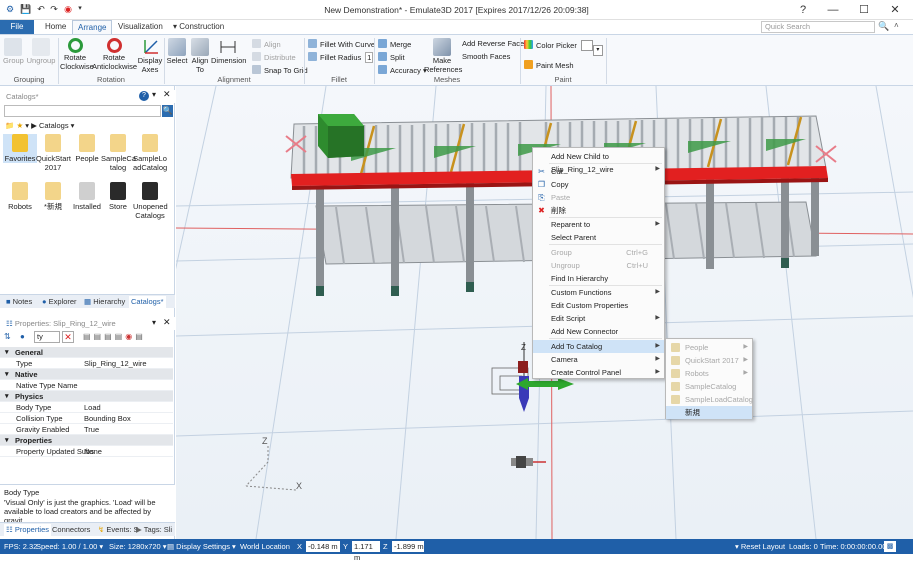  Describe the element at coordinates (82, 111) in the screenshot. I see `catalog-search-input` at that location.